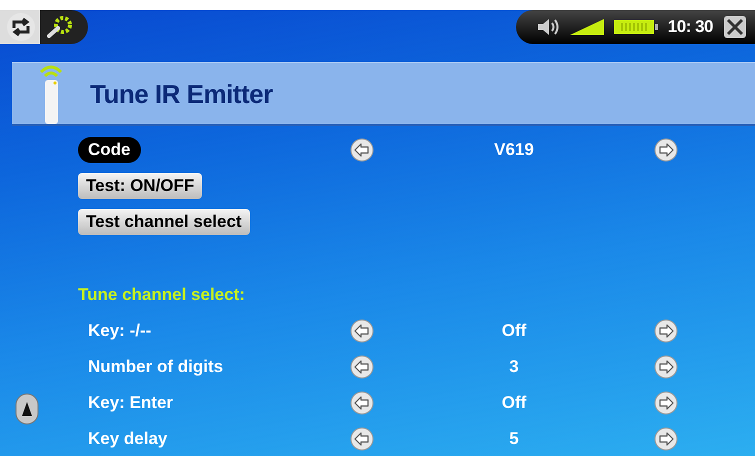  What do you see at coordinates (164, 222) in the screenshot?
I see `test-button: Test channel select` at bounding box center [164, 222].